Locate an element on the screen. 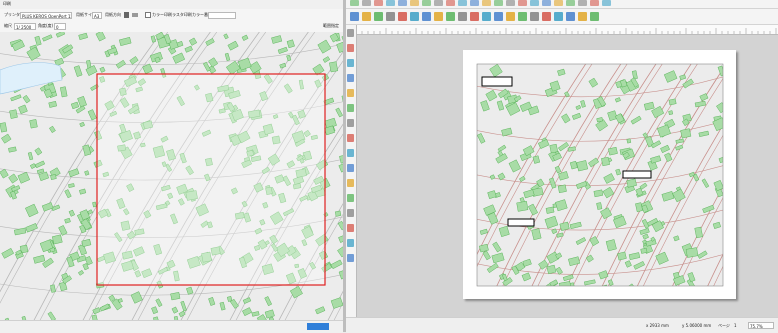  printer-select: PLUS KEROS OpenPort 1286 is located at coordinates (46, 15).